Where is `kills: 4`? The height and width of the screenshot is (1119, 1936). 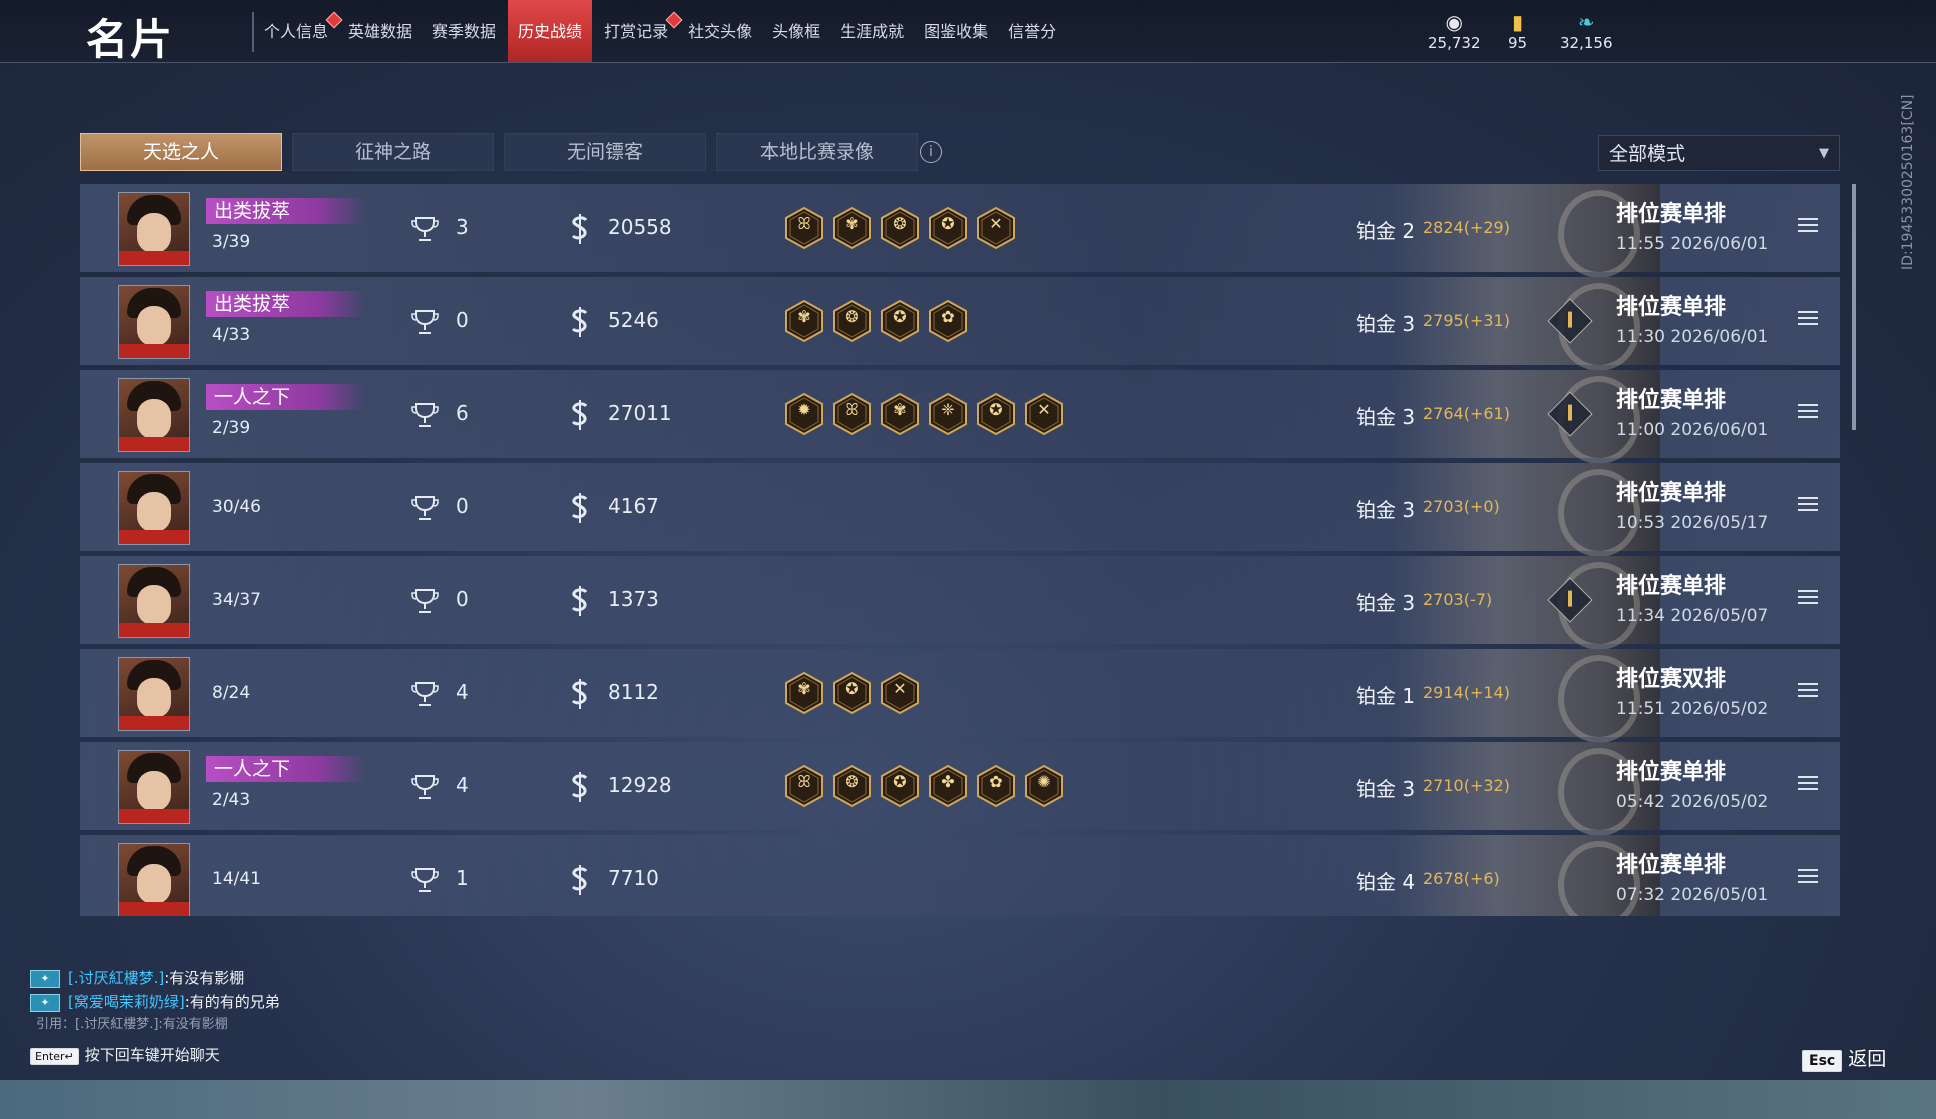
kills: 4 is located at coordinates (462, 692).